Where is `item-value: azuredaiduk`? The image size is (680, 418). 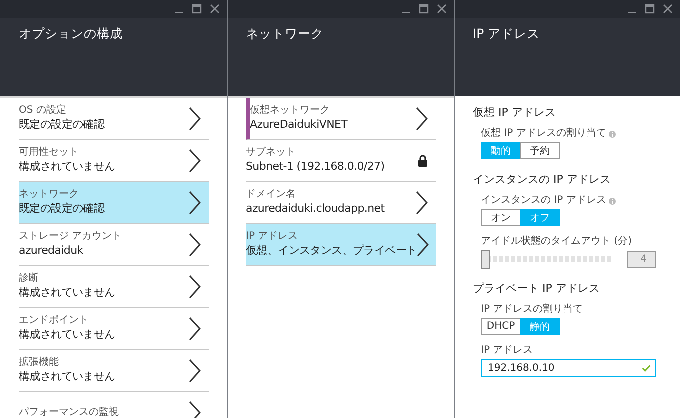 item-value: azuredaiduk is located at coordinates (51, 250).